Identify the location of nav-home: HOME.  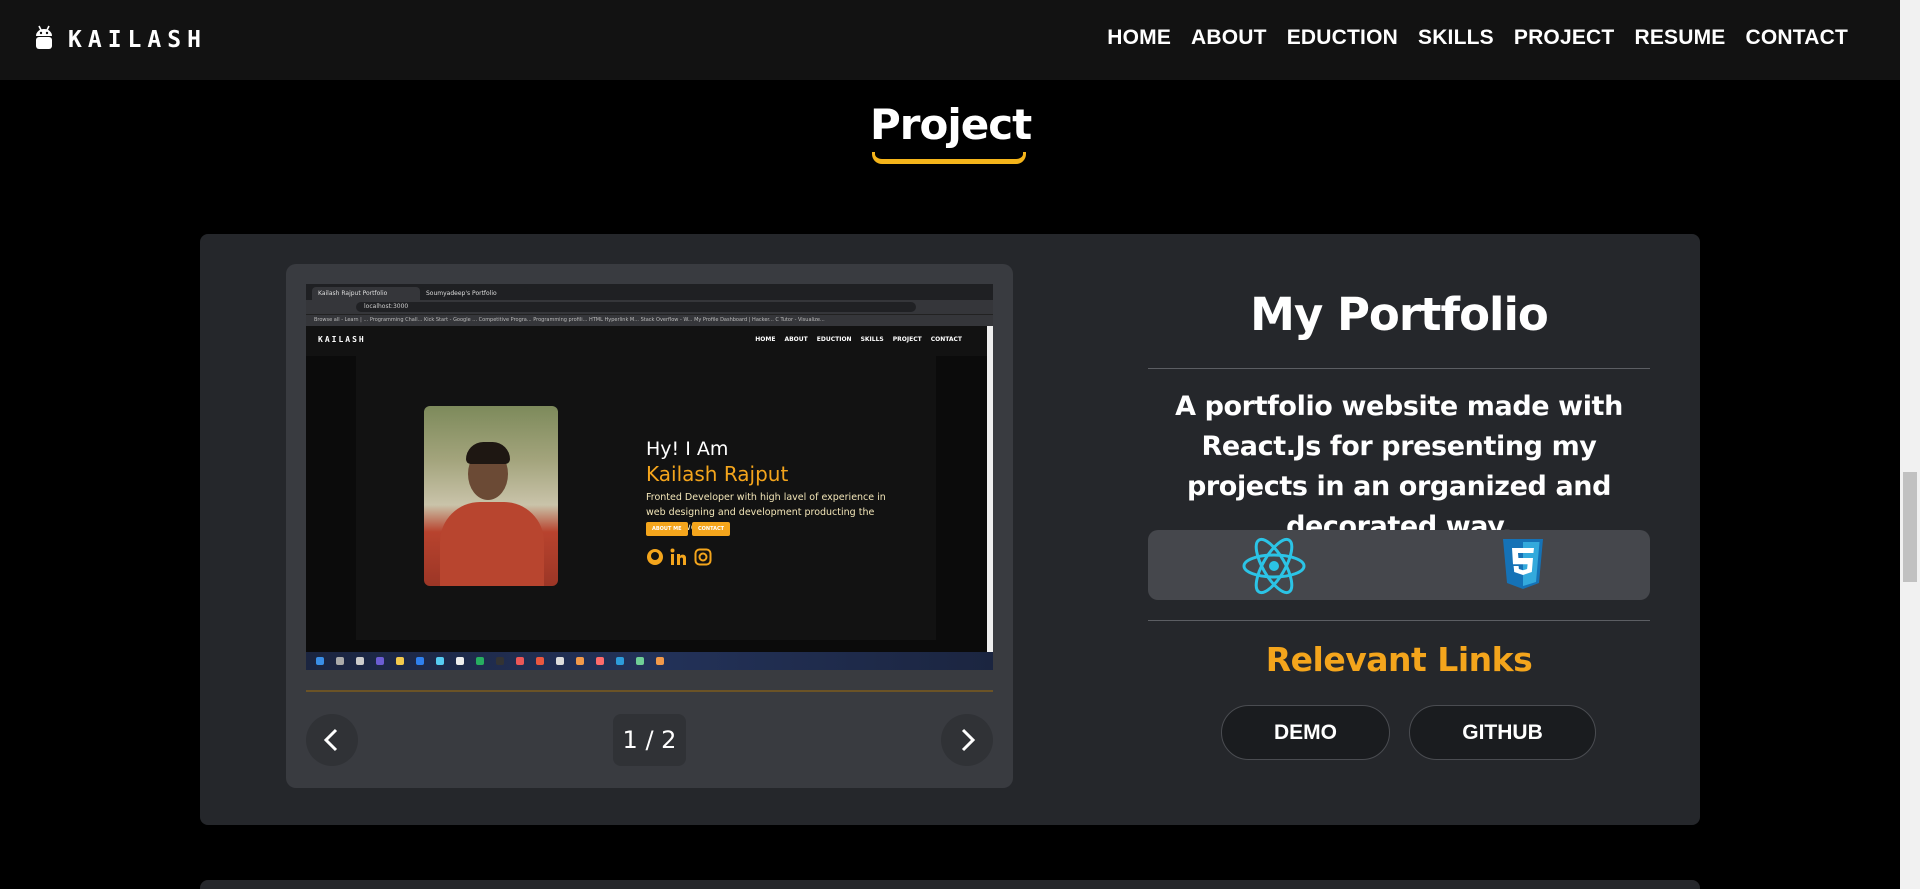
(1139, 38).